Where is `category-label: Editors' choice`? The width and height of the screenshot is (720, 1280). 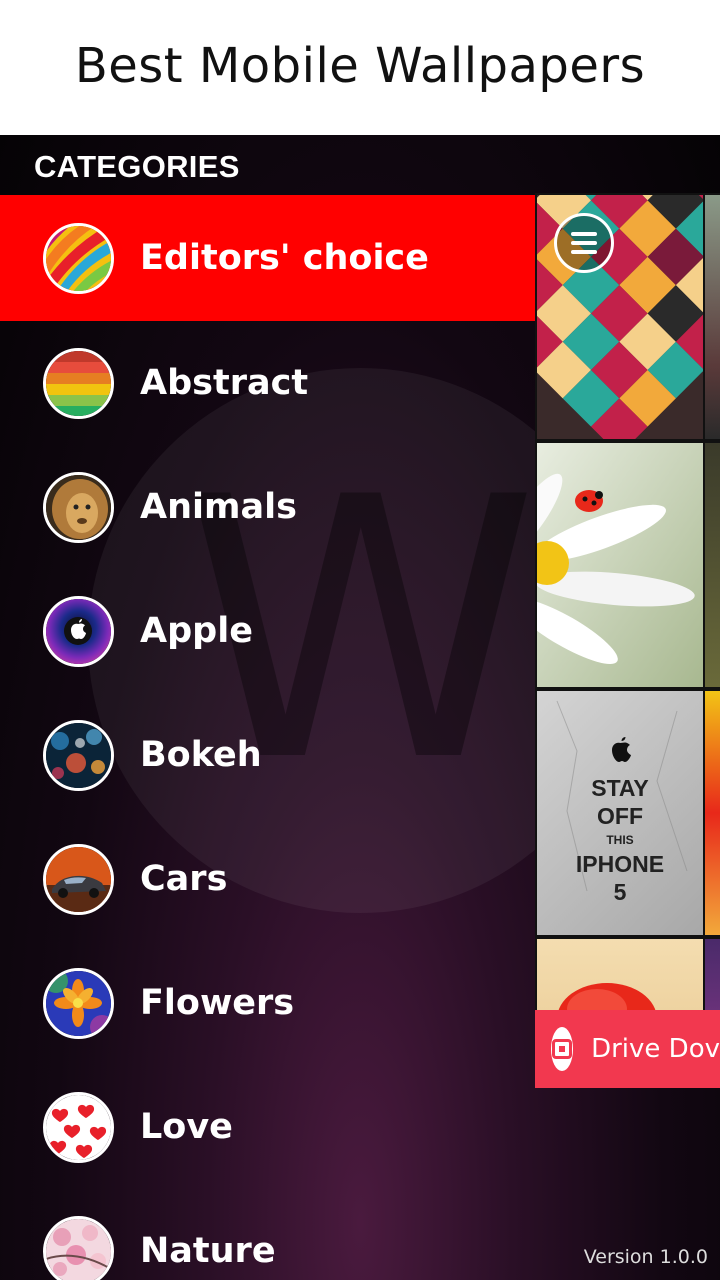
category-label: Editors' choice is located at coordinates (284, 258).